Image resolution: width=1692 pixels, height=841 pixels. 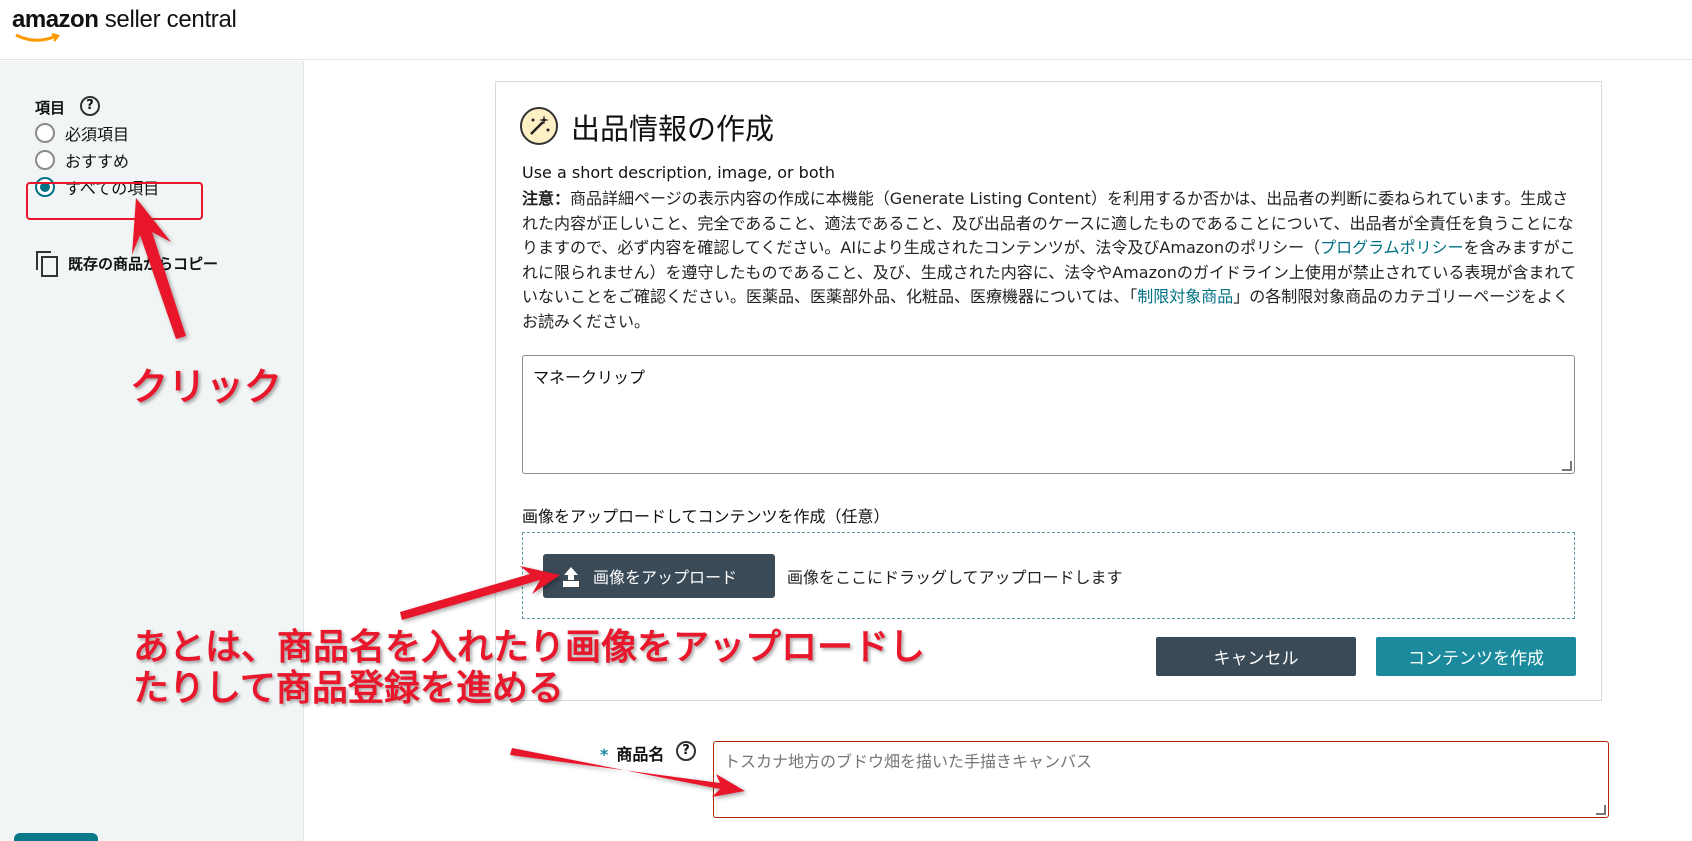 I want to click on product-name-placeholder: トスカナ地方のブドウ畑を描いた手描きキャンバス, so click(x=908, y=761).